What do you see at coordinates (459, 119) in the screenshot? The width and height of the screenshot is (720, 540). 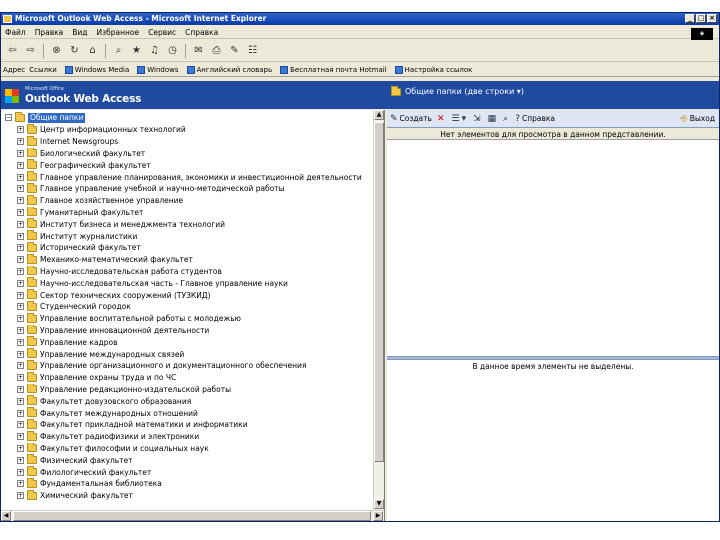 I see `view-dropdown: ☰ ▾` at bounding box center [459, 119].